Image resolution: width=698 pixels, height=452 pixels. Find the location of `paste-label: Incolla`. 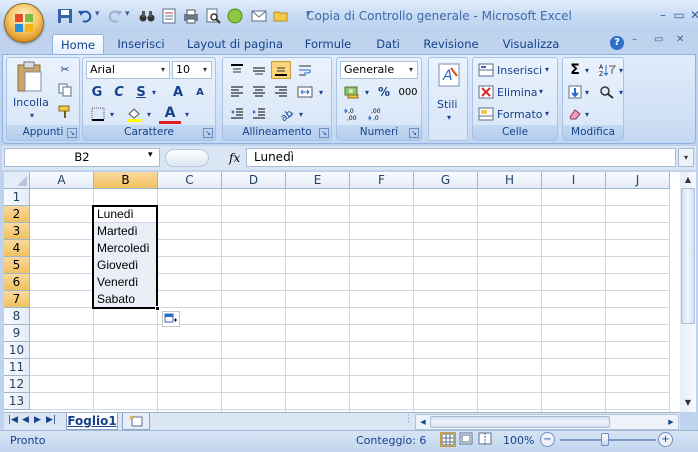

paste-label: Incolla is located at coordinates (31, 102).